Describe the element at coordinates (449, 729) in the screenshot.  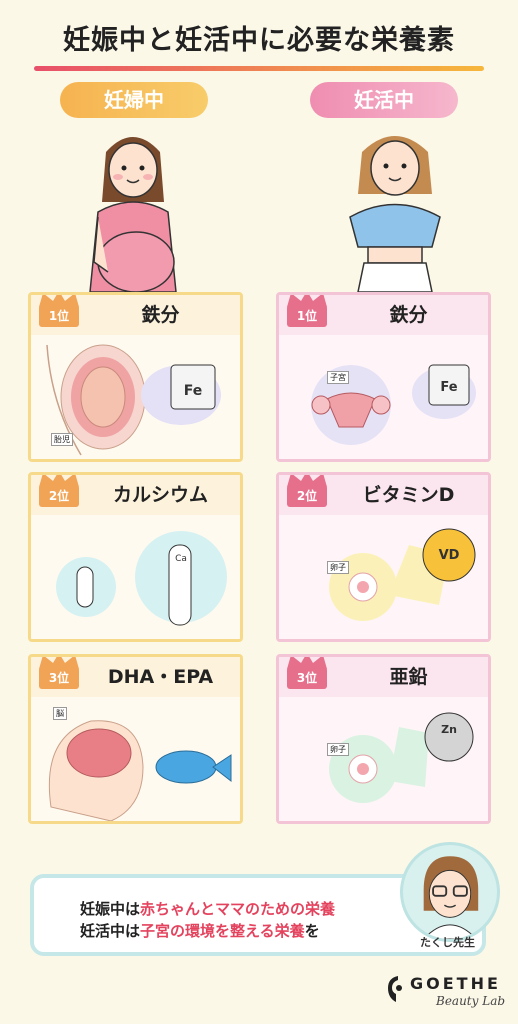
I see `item-text: Zn` at that location.